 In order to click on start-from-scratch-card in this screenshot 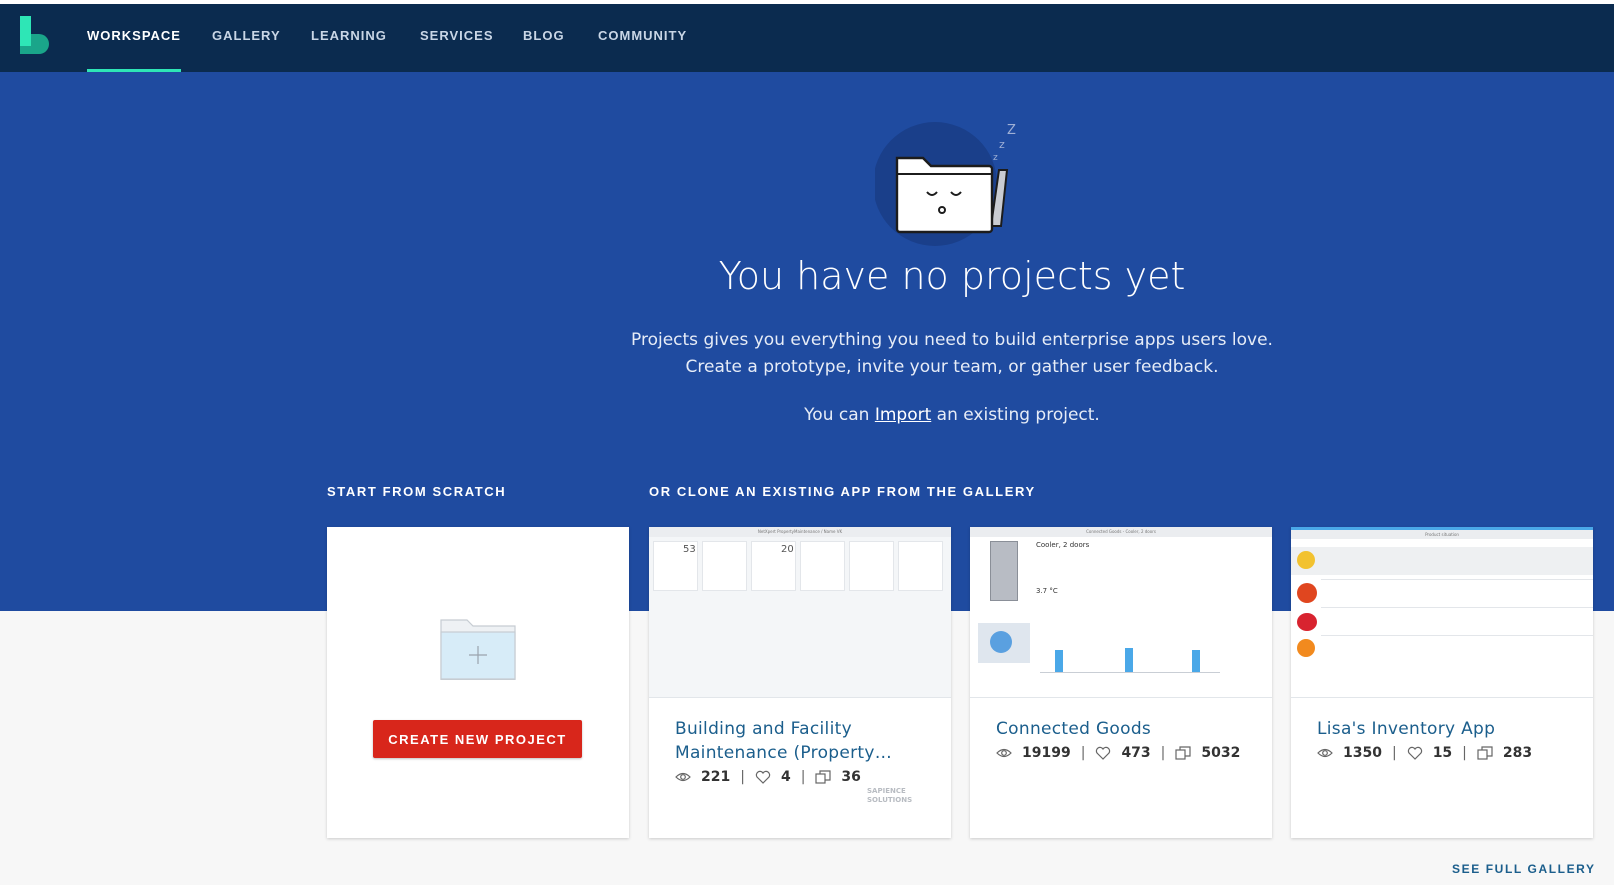, I will do `click(478, 682)`.